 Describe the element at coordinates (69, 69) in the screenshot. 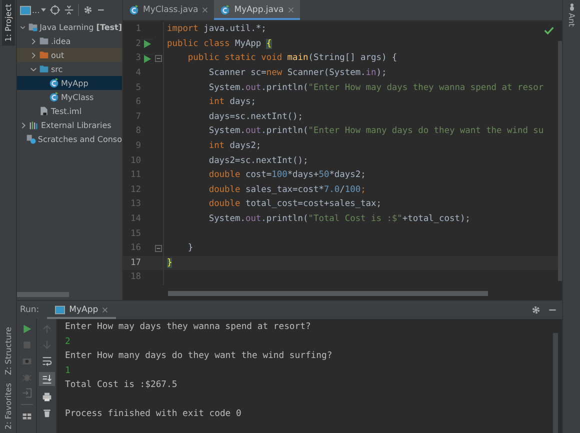

I see `tree-item: src` at that location.